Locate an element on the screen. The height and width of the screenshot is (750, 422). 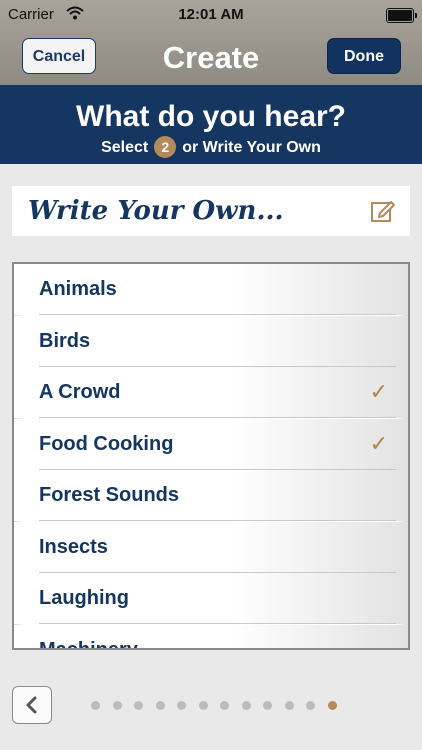
option-row: Insects is located at coordinates (211, 547).